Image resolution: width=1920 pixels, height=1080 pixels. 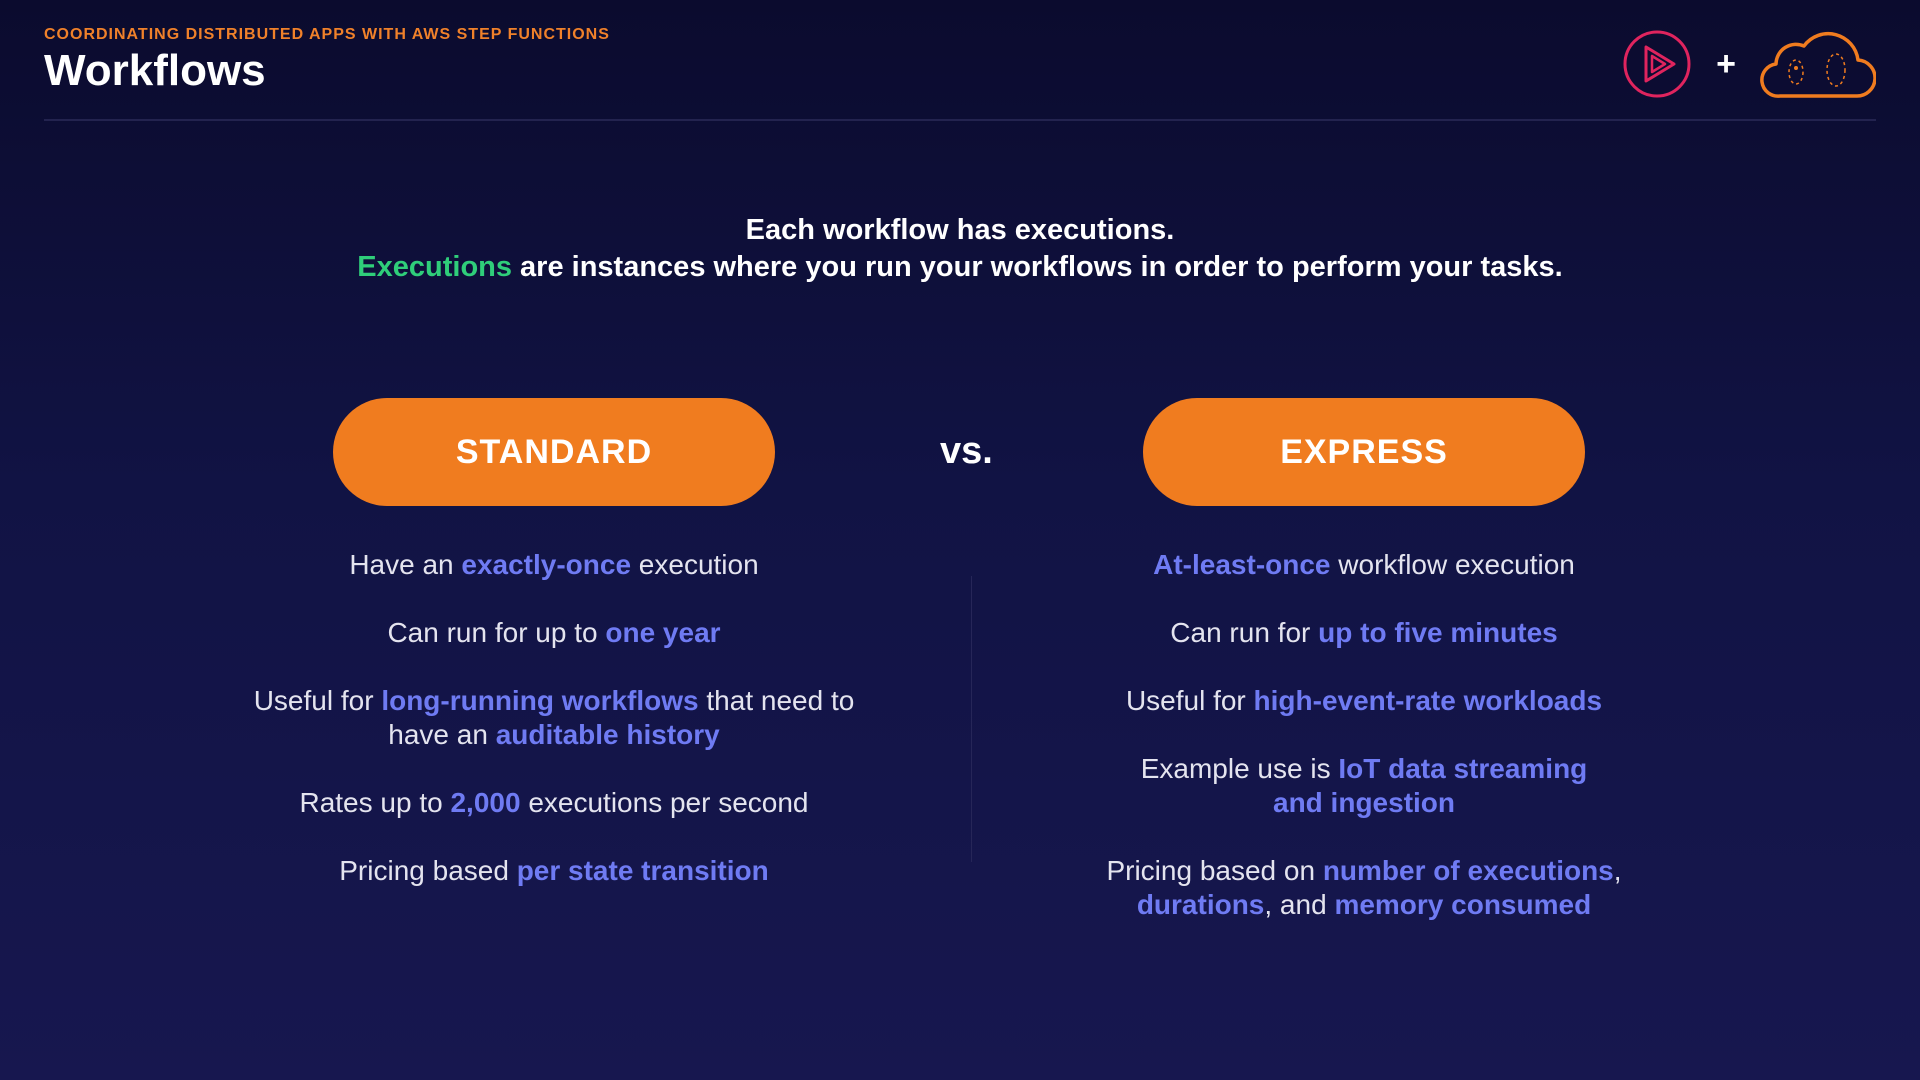 I want to click on highlight: high-event-rate workloads, so click(x=1428, y=700).